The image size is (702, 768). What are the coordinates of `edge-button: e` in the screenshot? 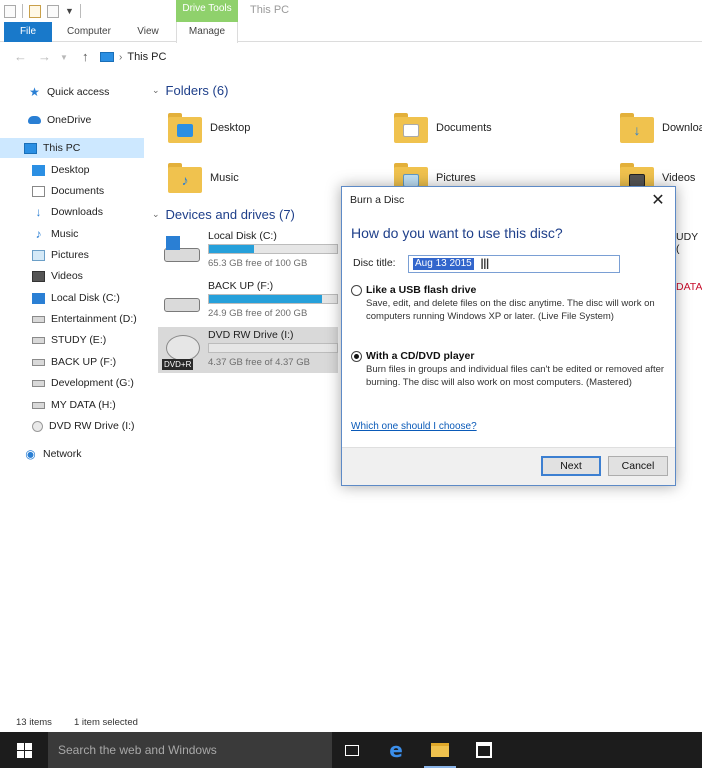 It's located at (396, 750).